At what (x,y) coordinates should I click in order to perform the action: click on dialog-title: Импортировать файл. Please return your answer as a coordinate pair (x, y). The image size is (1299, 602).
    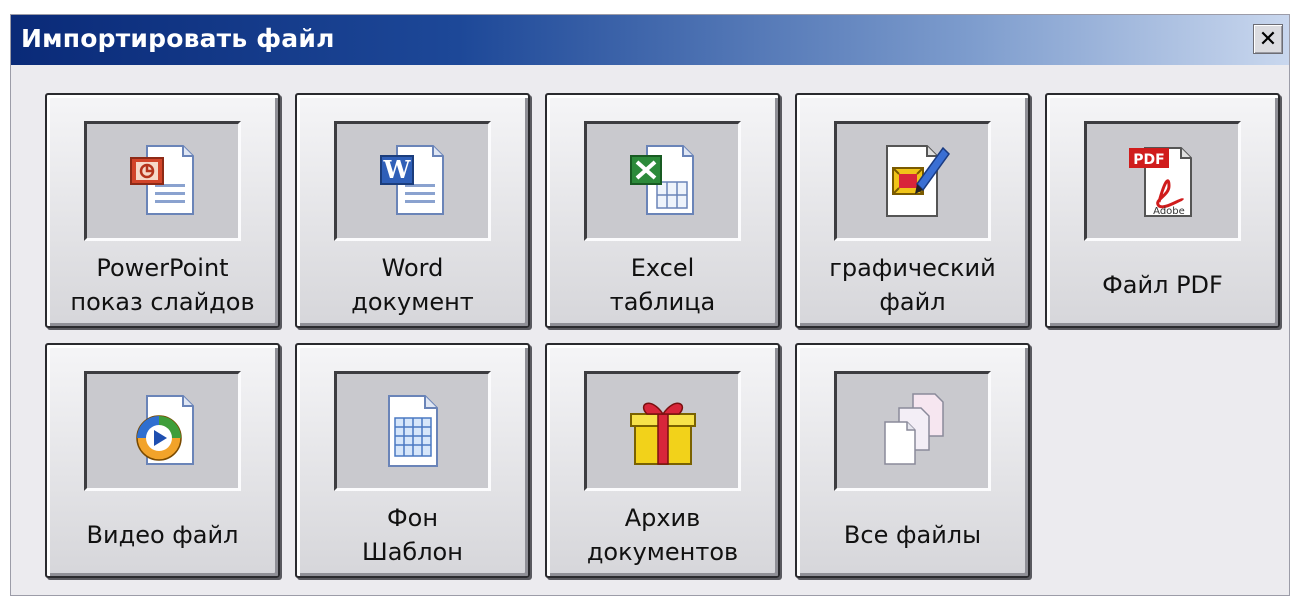
    Looking at the image, I should click on (178, 38).